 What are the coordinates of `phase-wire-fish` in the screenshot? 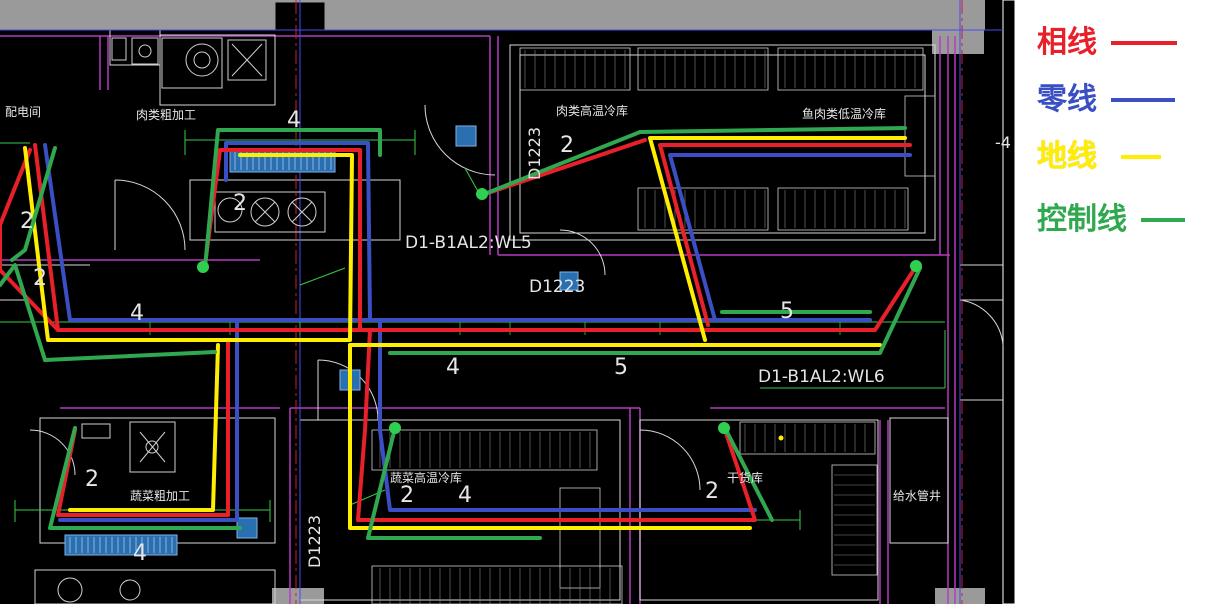 It's located at (785, 235).